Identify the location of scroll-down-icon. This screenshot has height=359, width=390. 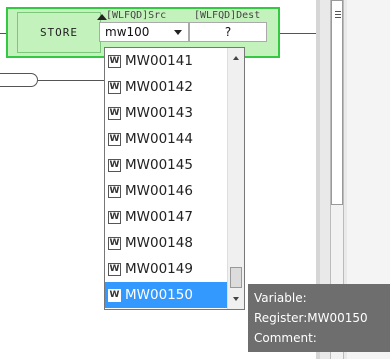
(236, 299).